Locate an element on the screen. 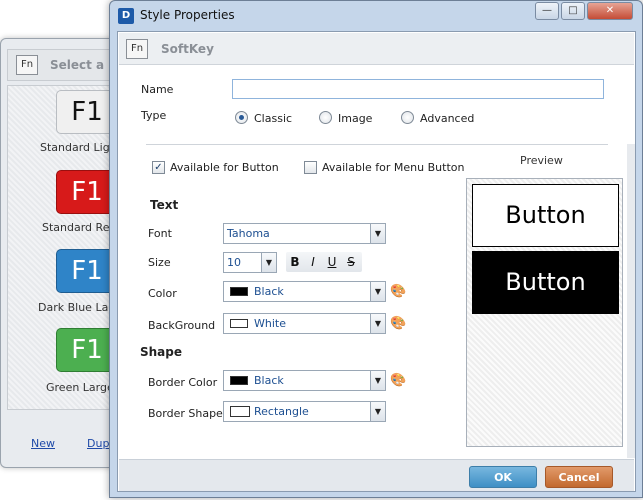 The width and height of the screenshot is (643, 500). available-for-menu-button-checkbox is located at coordinates (310, 167).